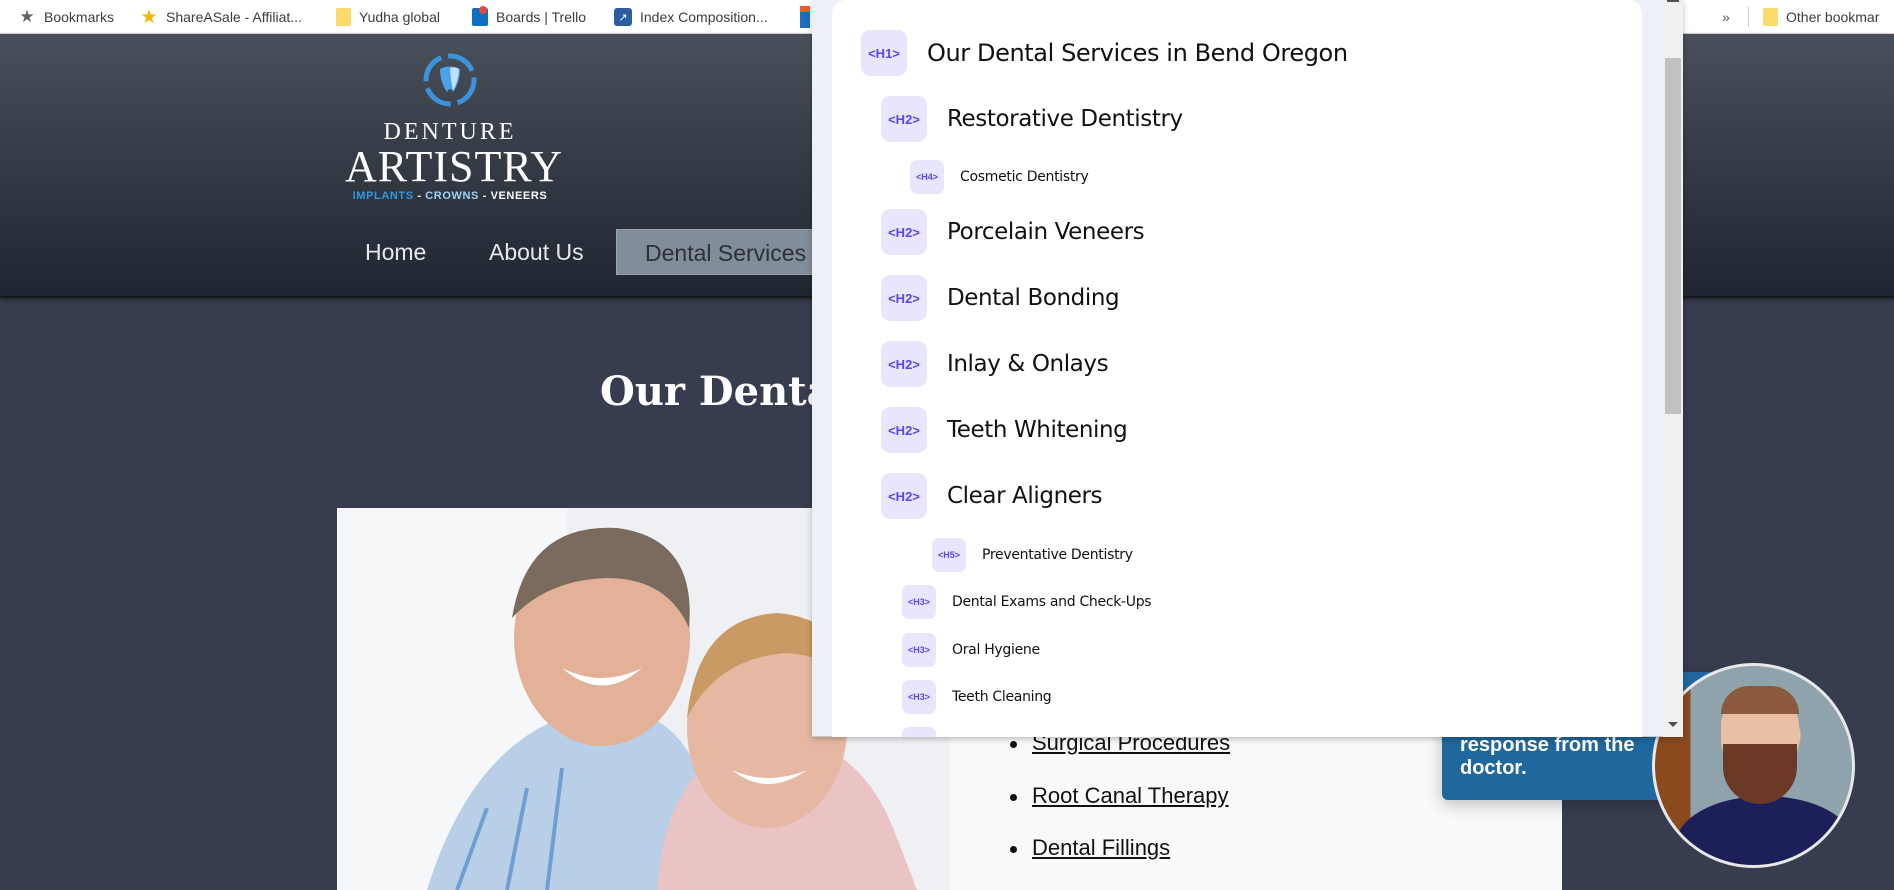 The height and width of the screenshot is (890, 1894). What do you see at coordinates (1137, 53) in the screenshot?
I see `heading-text: Our Dental Services in Bend Oregon` at bounding box center [1137, 53].